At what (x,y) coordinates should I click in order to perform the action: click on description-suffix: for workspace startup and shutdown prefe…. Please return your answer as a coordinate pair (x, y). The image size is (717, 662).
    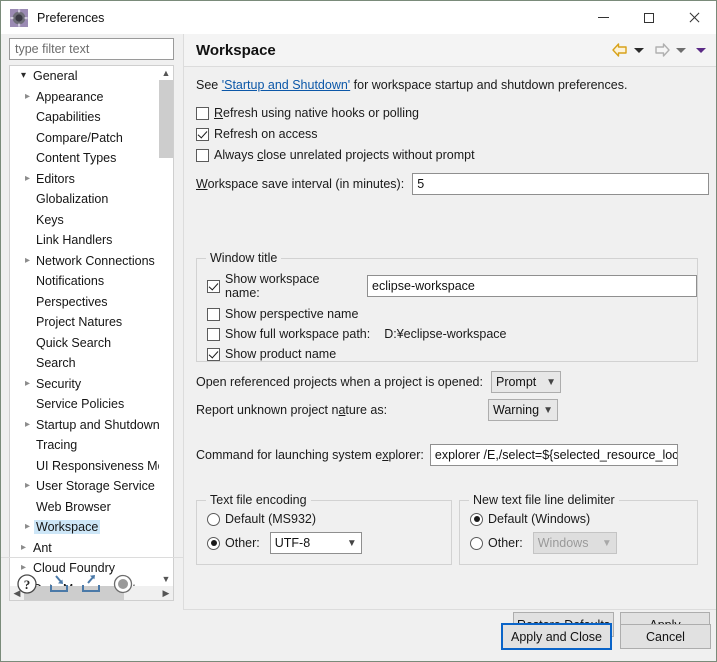
    Looking at the image, I should click on (489, 85).